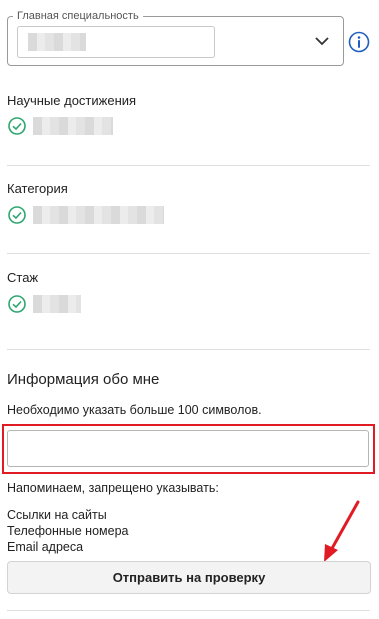  What do you see at coordinates (188, 448) in the screenshot?
I see `about-textarea` at bounding box center [188, 448].